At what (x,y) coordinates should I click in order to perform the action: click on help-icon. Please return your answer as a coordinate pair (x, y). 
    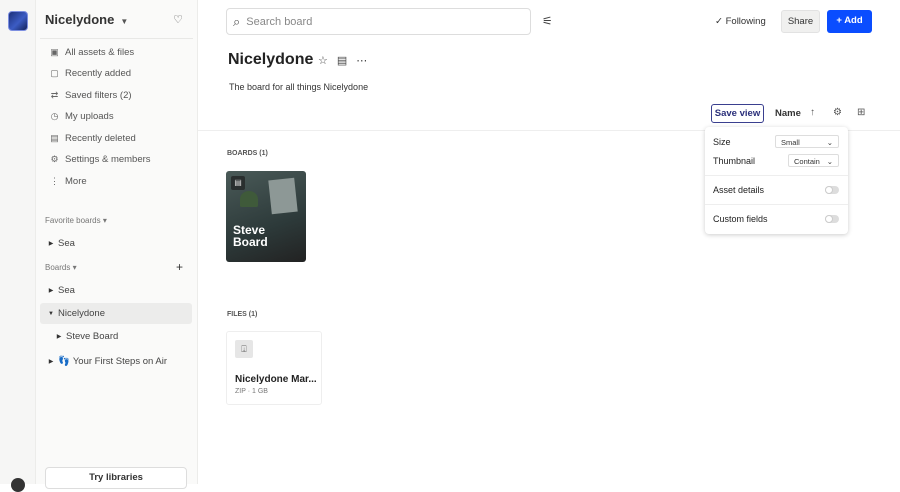
    Looking at the image, I should click on (18, 485).